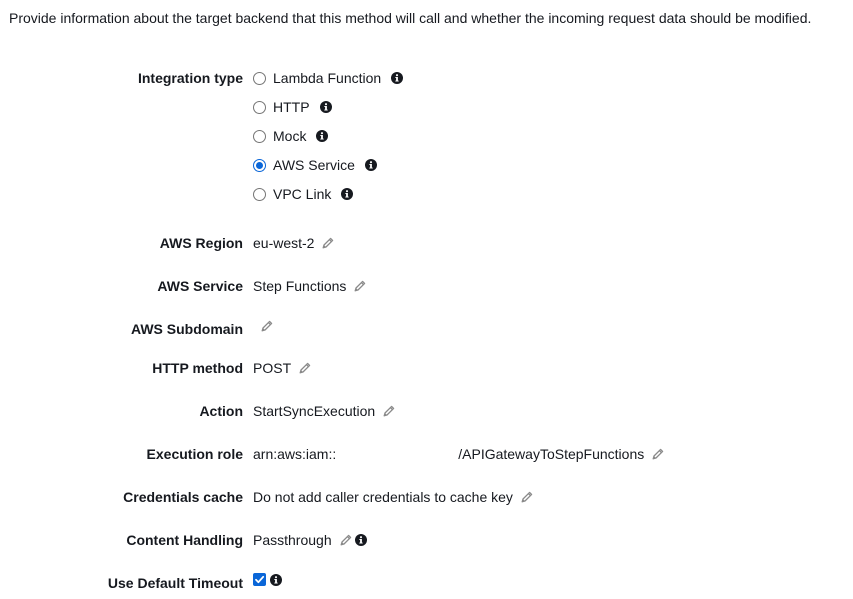 The height and width of the screenshot is (599, 853). I want to click on radio-vpc-link: VPC Link, so click(303, 194).